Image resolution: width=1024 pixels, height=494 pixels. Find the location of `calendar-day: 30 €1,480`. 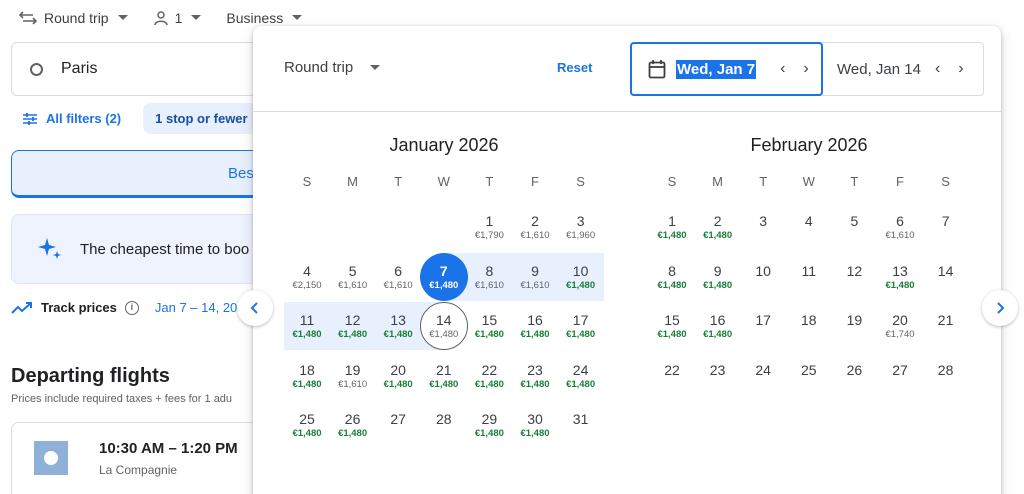

calendar-day: 30 €1,480 is located at coordinates (535, 425).